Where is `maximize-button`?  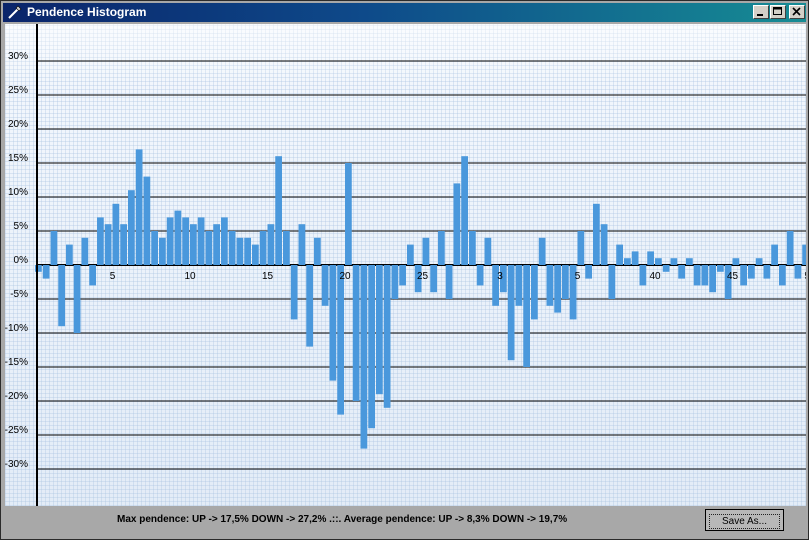 maximize-button is located at coordinates (778, 12).